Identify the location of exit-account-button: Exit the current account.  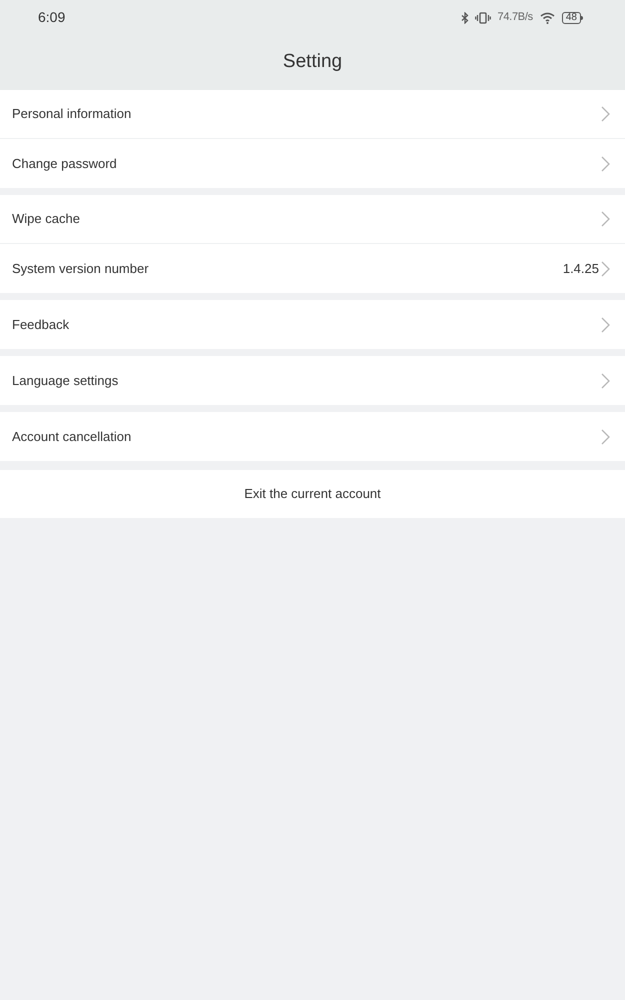
(312, 494).